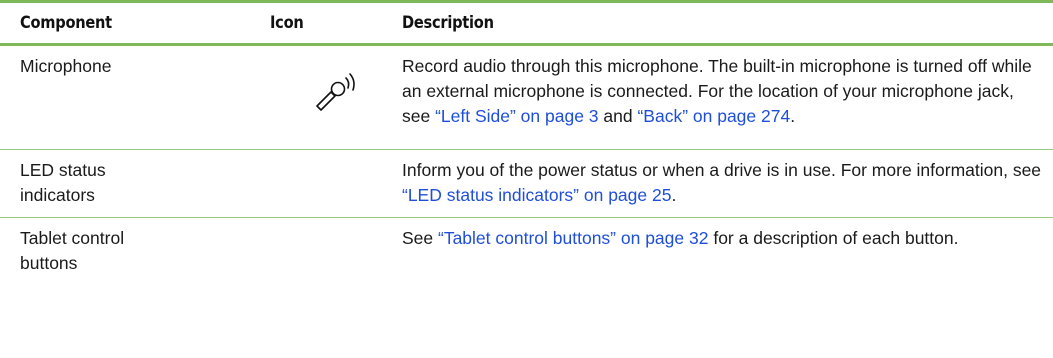 Image resolution: width=1053 pixels, height=358 pixels. What do you see at coordinates (526, 23) in the screenshot?
I see `table-header-row: Component Icon Description` at bounding box center [526, 23].